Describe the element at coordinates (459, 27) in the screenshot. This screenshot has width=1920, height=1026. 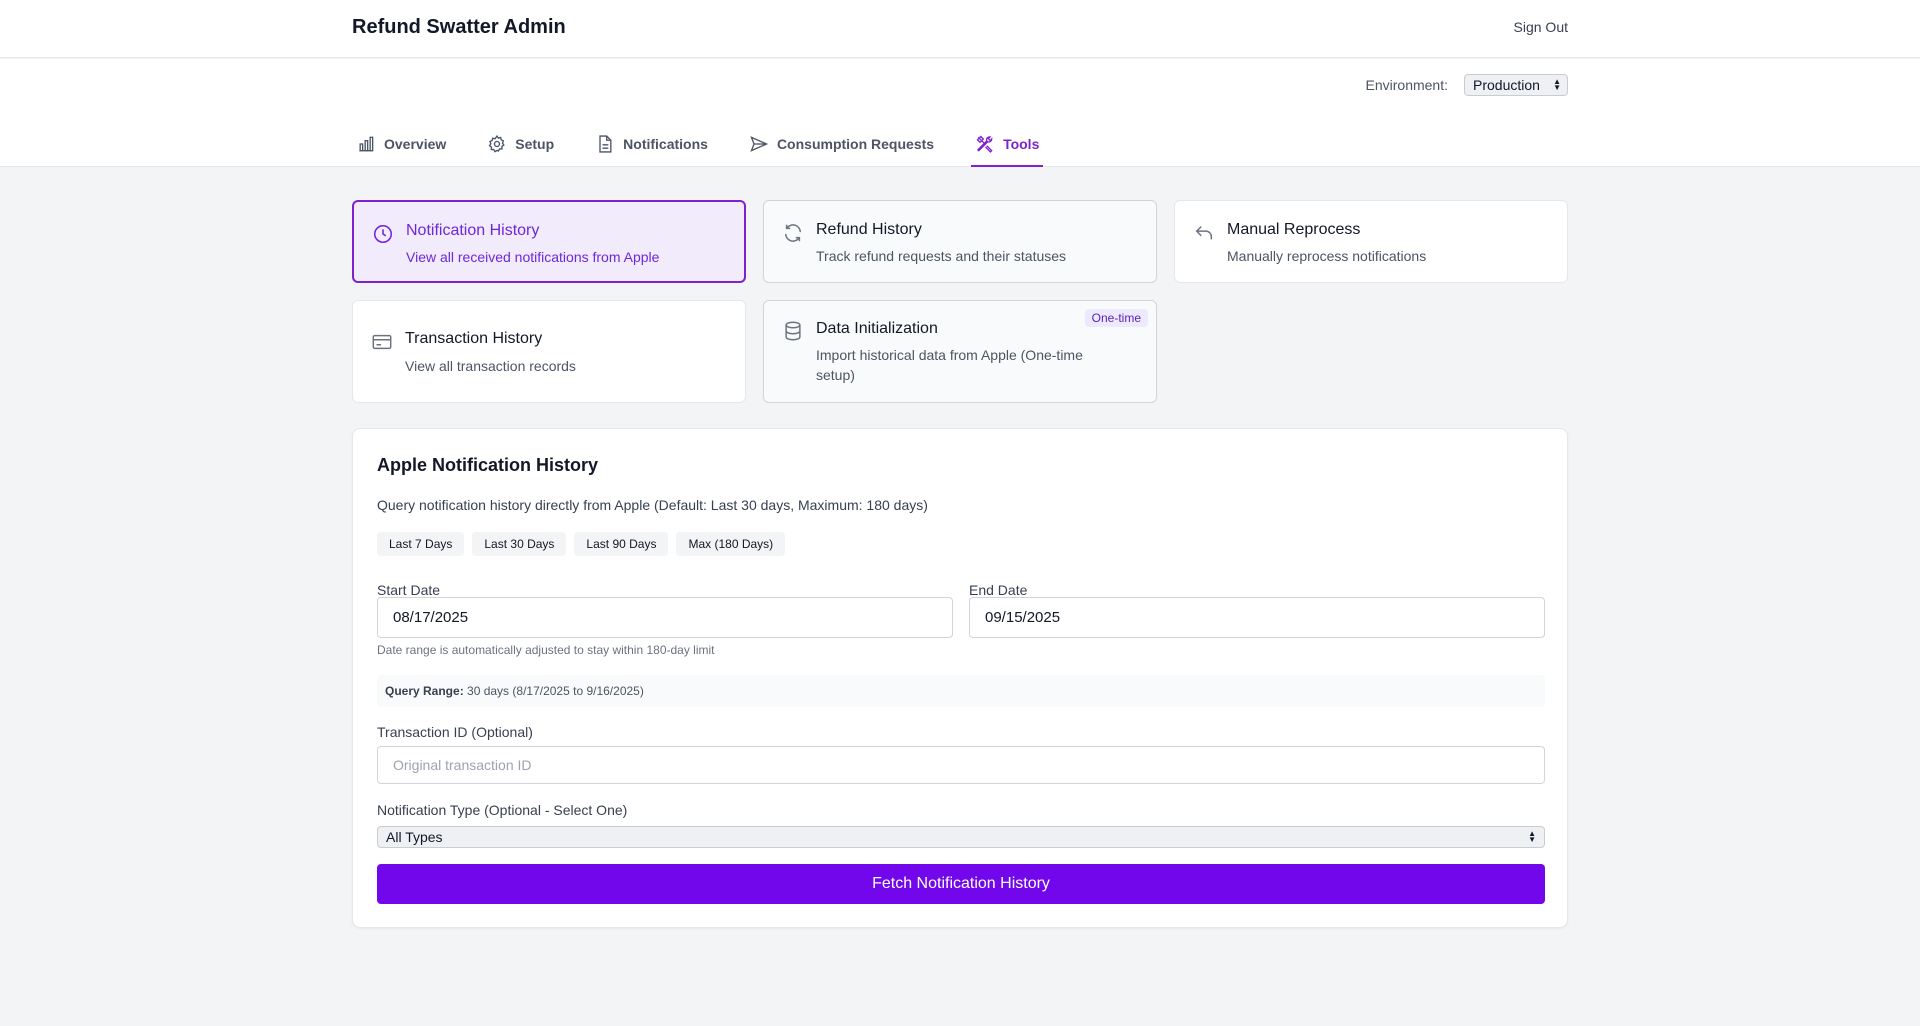
I see `app-title: Refund Swatter Admin` at that location.